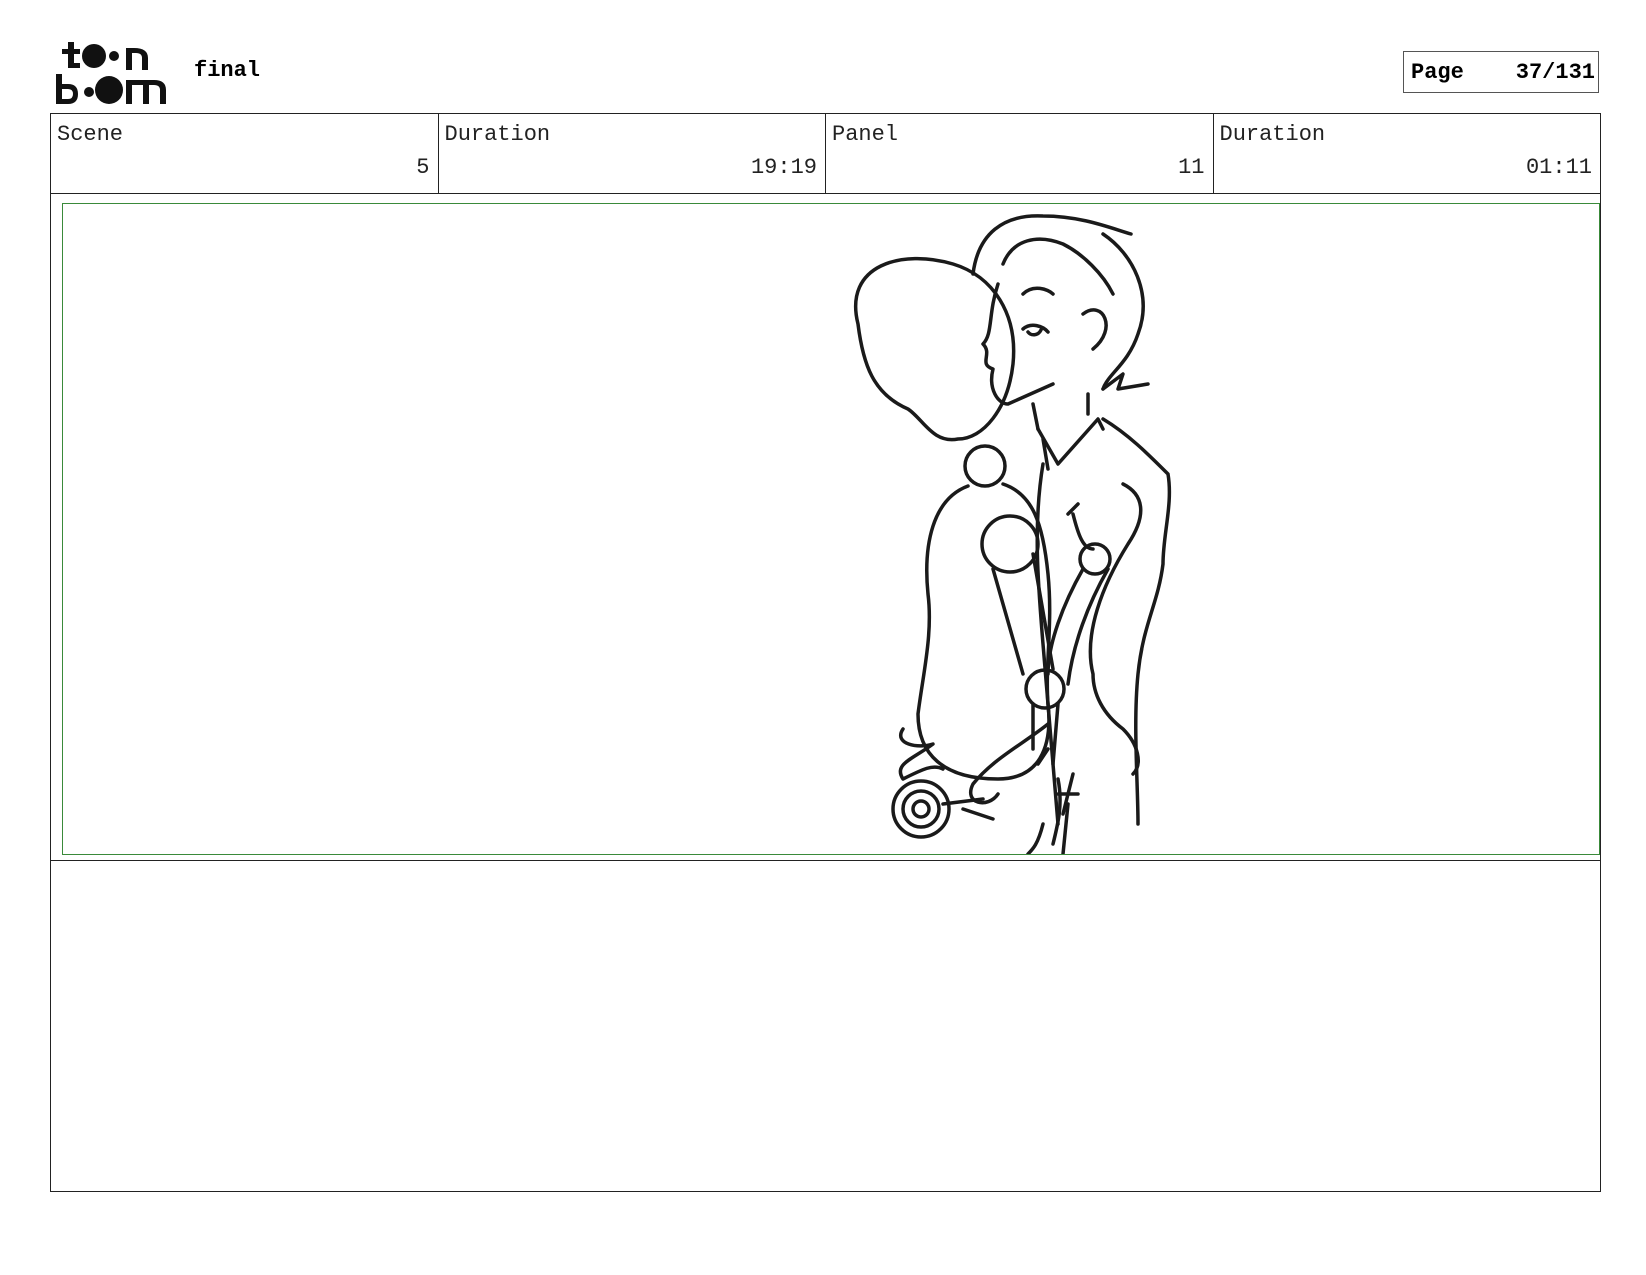 Image resolution: width=1646 pixels, height=1275 pixels. Describe the element at coordinates (1035, 330) in the screenshot. I see `man-eye` at that location.